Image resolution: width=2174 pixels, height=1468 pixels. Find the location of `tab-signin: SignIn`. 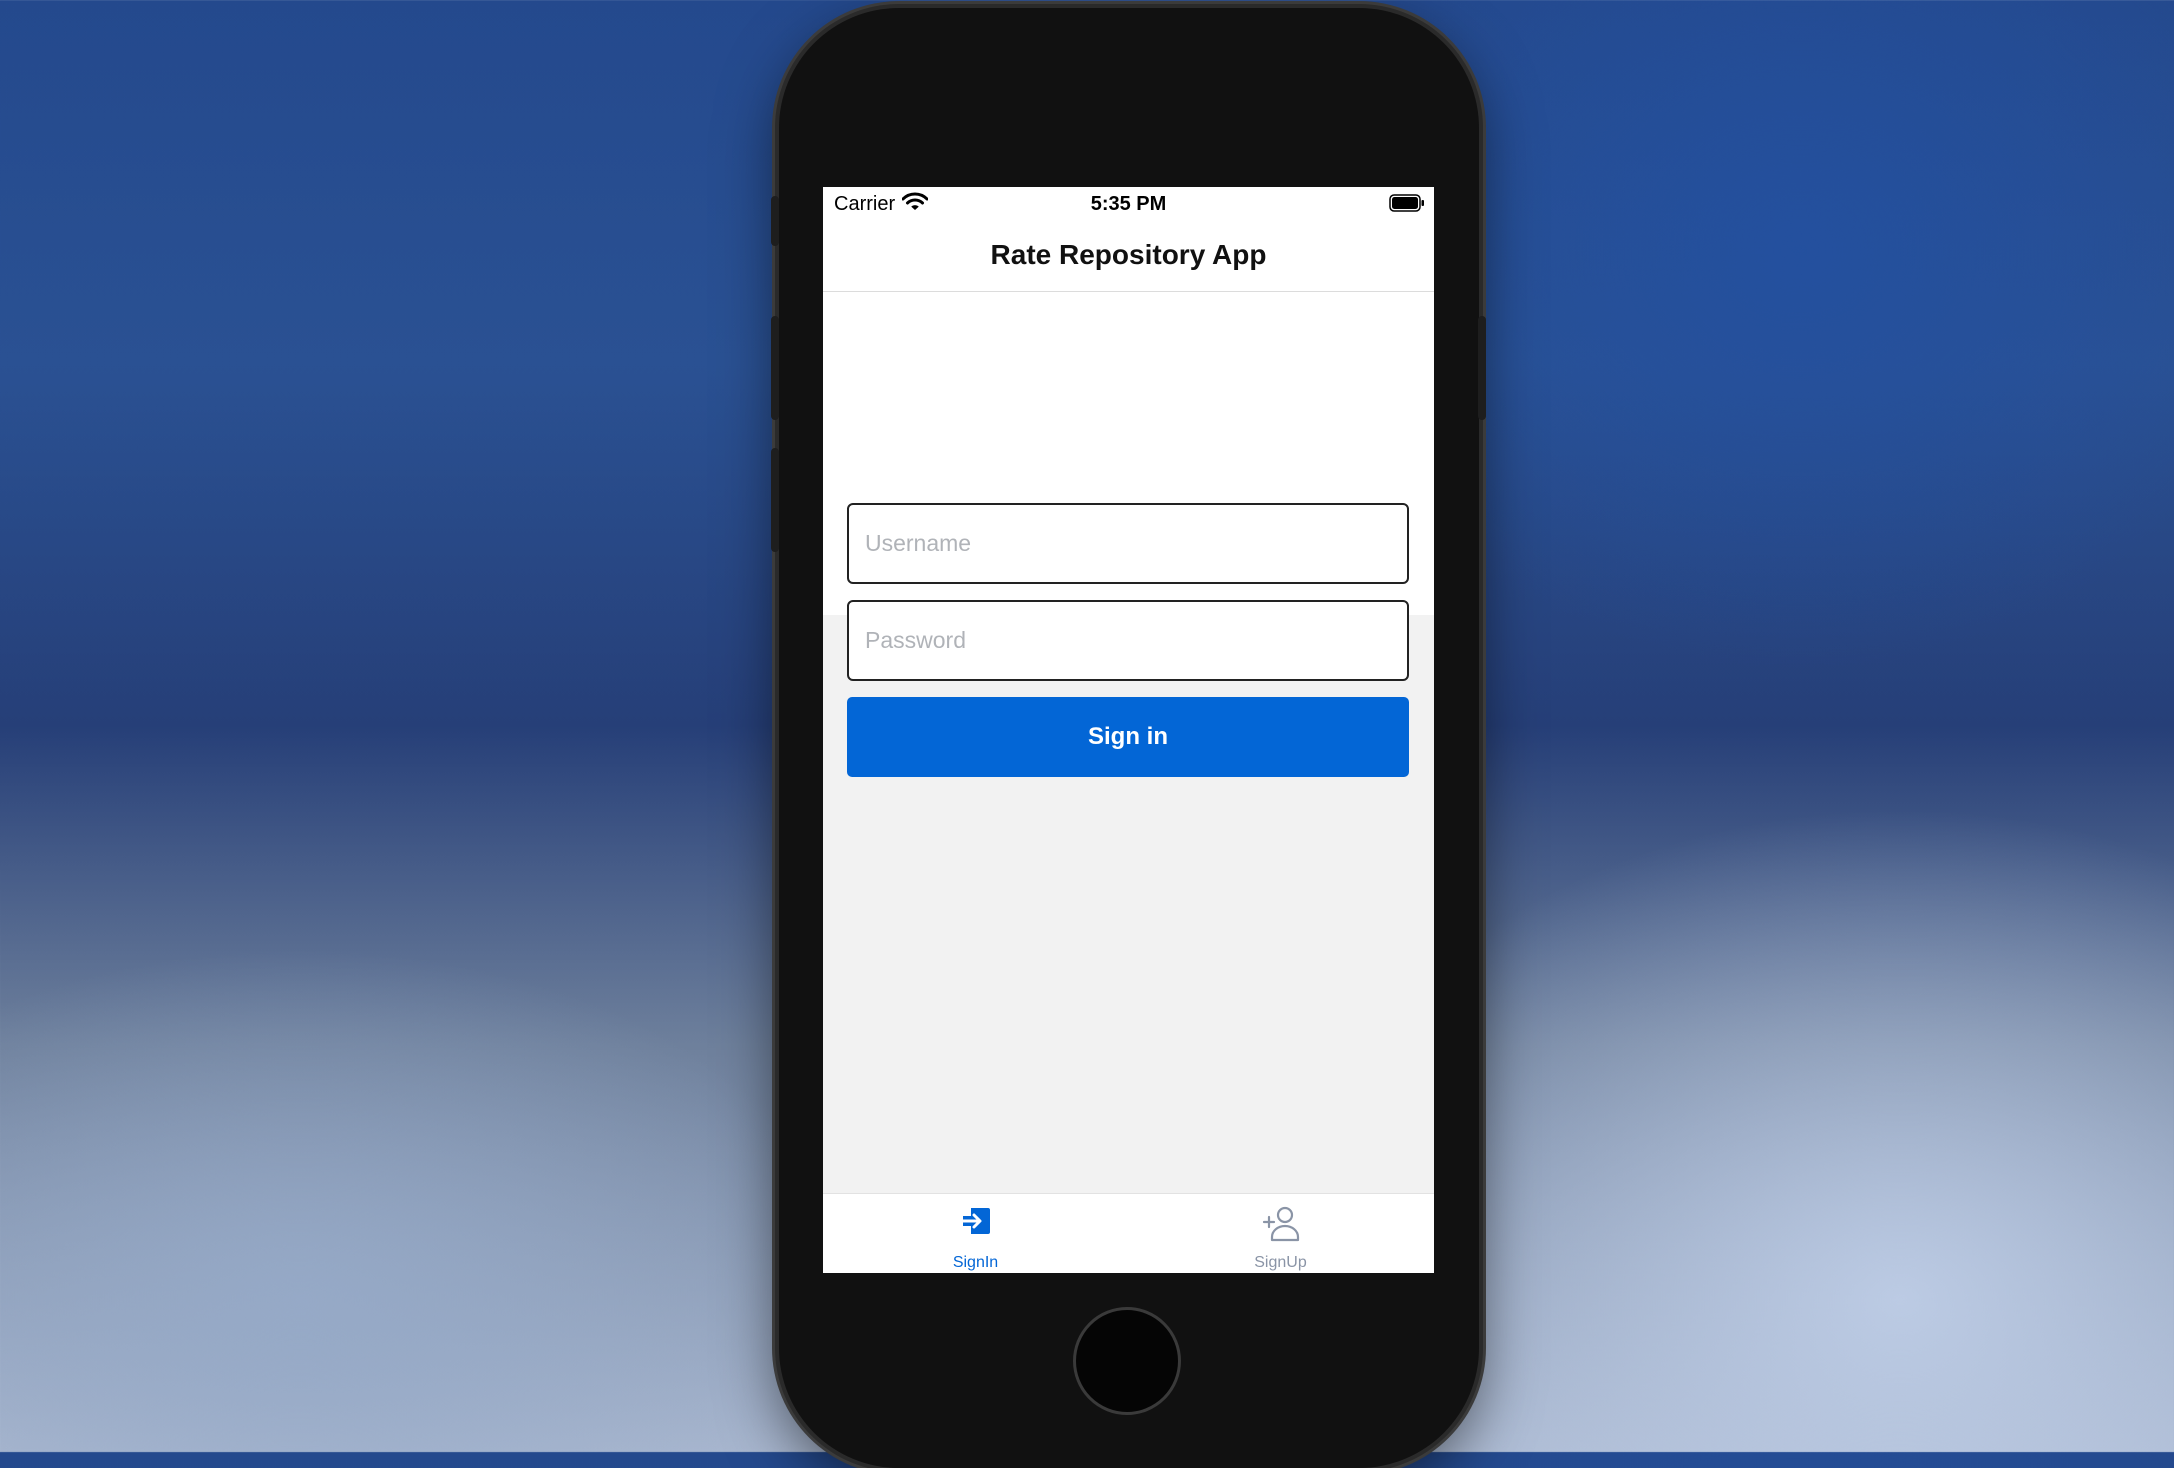

tab-signin: SignIn is located at coordinates (975, 1233).